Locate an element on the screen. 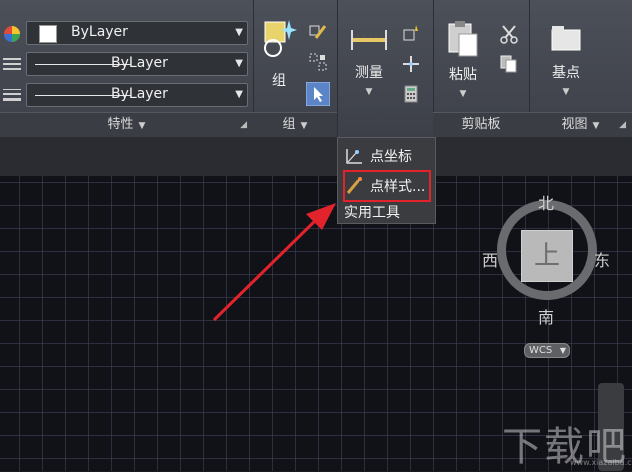  menu-item-label: 点坐标 is located at coordinates (391, 157).